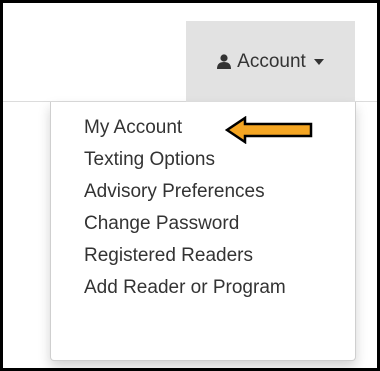 Image resolution: width=380 pixels, height=371 pixels. Describe the element at coordinates (203, 288) in the screenshot. I see `menu-item-add-reader-or-program: Add Reader or Program` at that location.